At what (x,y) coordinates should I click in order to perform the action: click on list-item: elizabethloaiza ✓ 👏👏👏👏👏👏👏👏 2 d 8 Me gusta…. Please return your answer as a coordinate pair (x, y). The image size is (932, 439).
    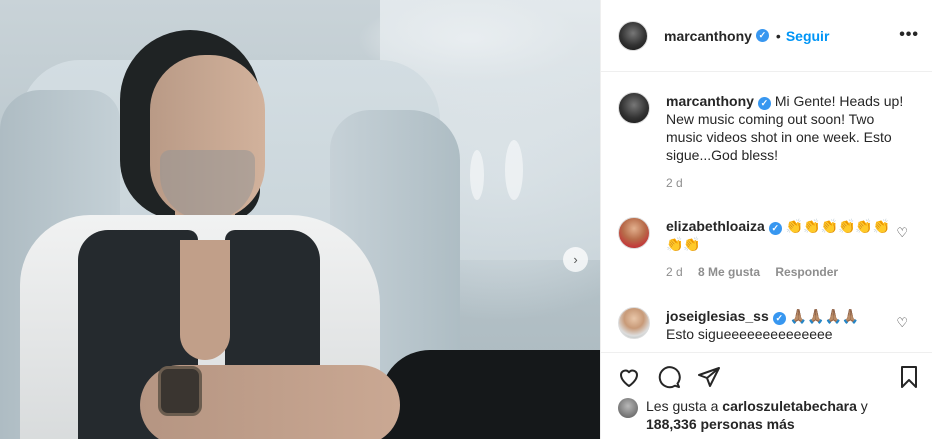
    Looking at the image, I should click on (768, 249).